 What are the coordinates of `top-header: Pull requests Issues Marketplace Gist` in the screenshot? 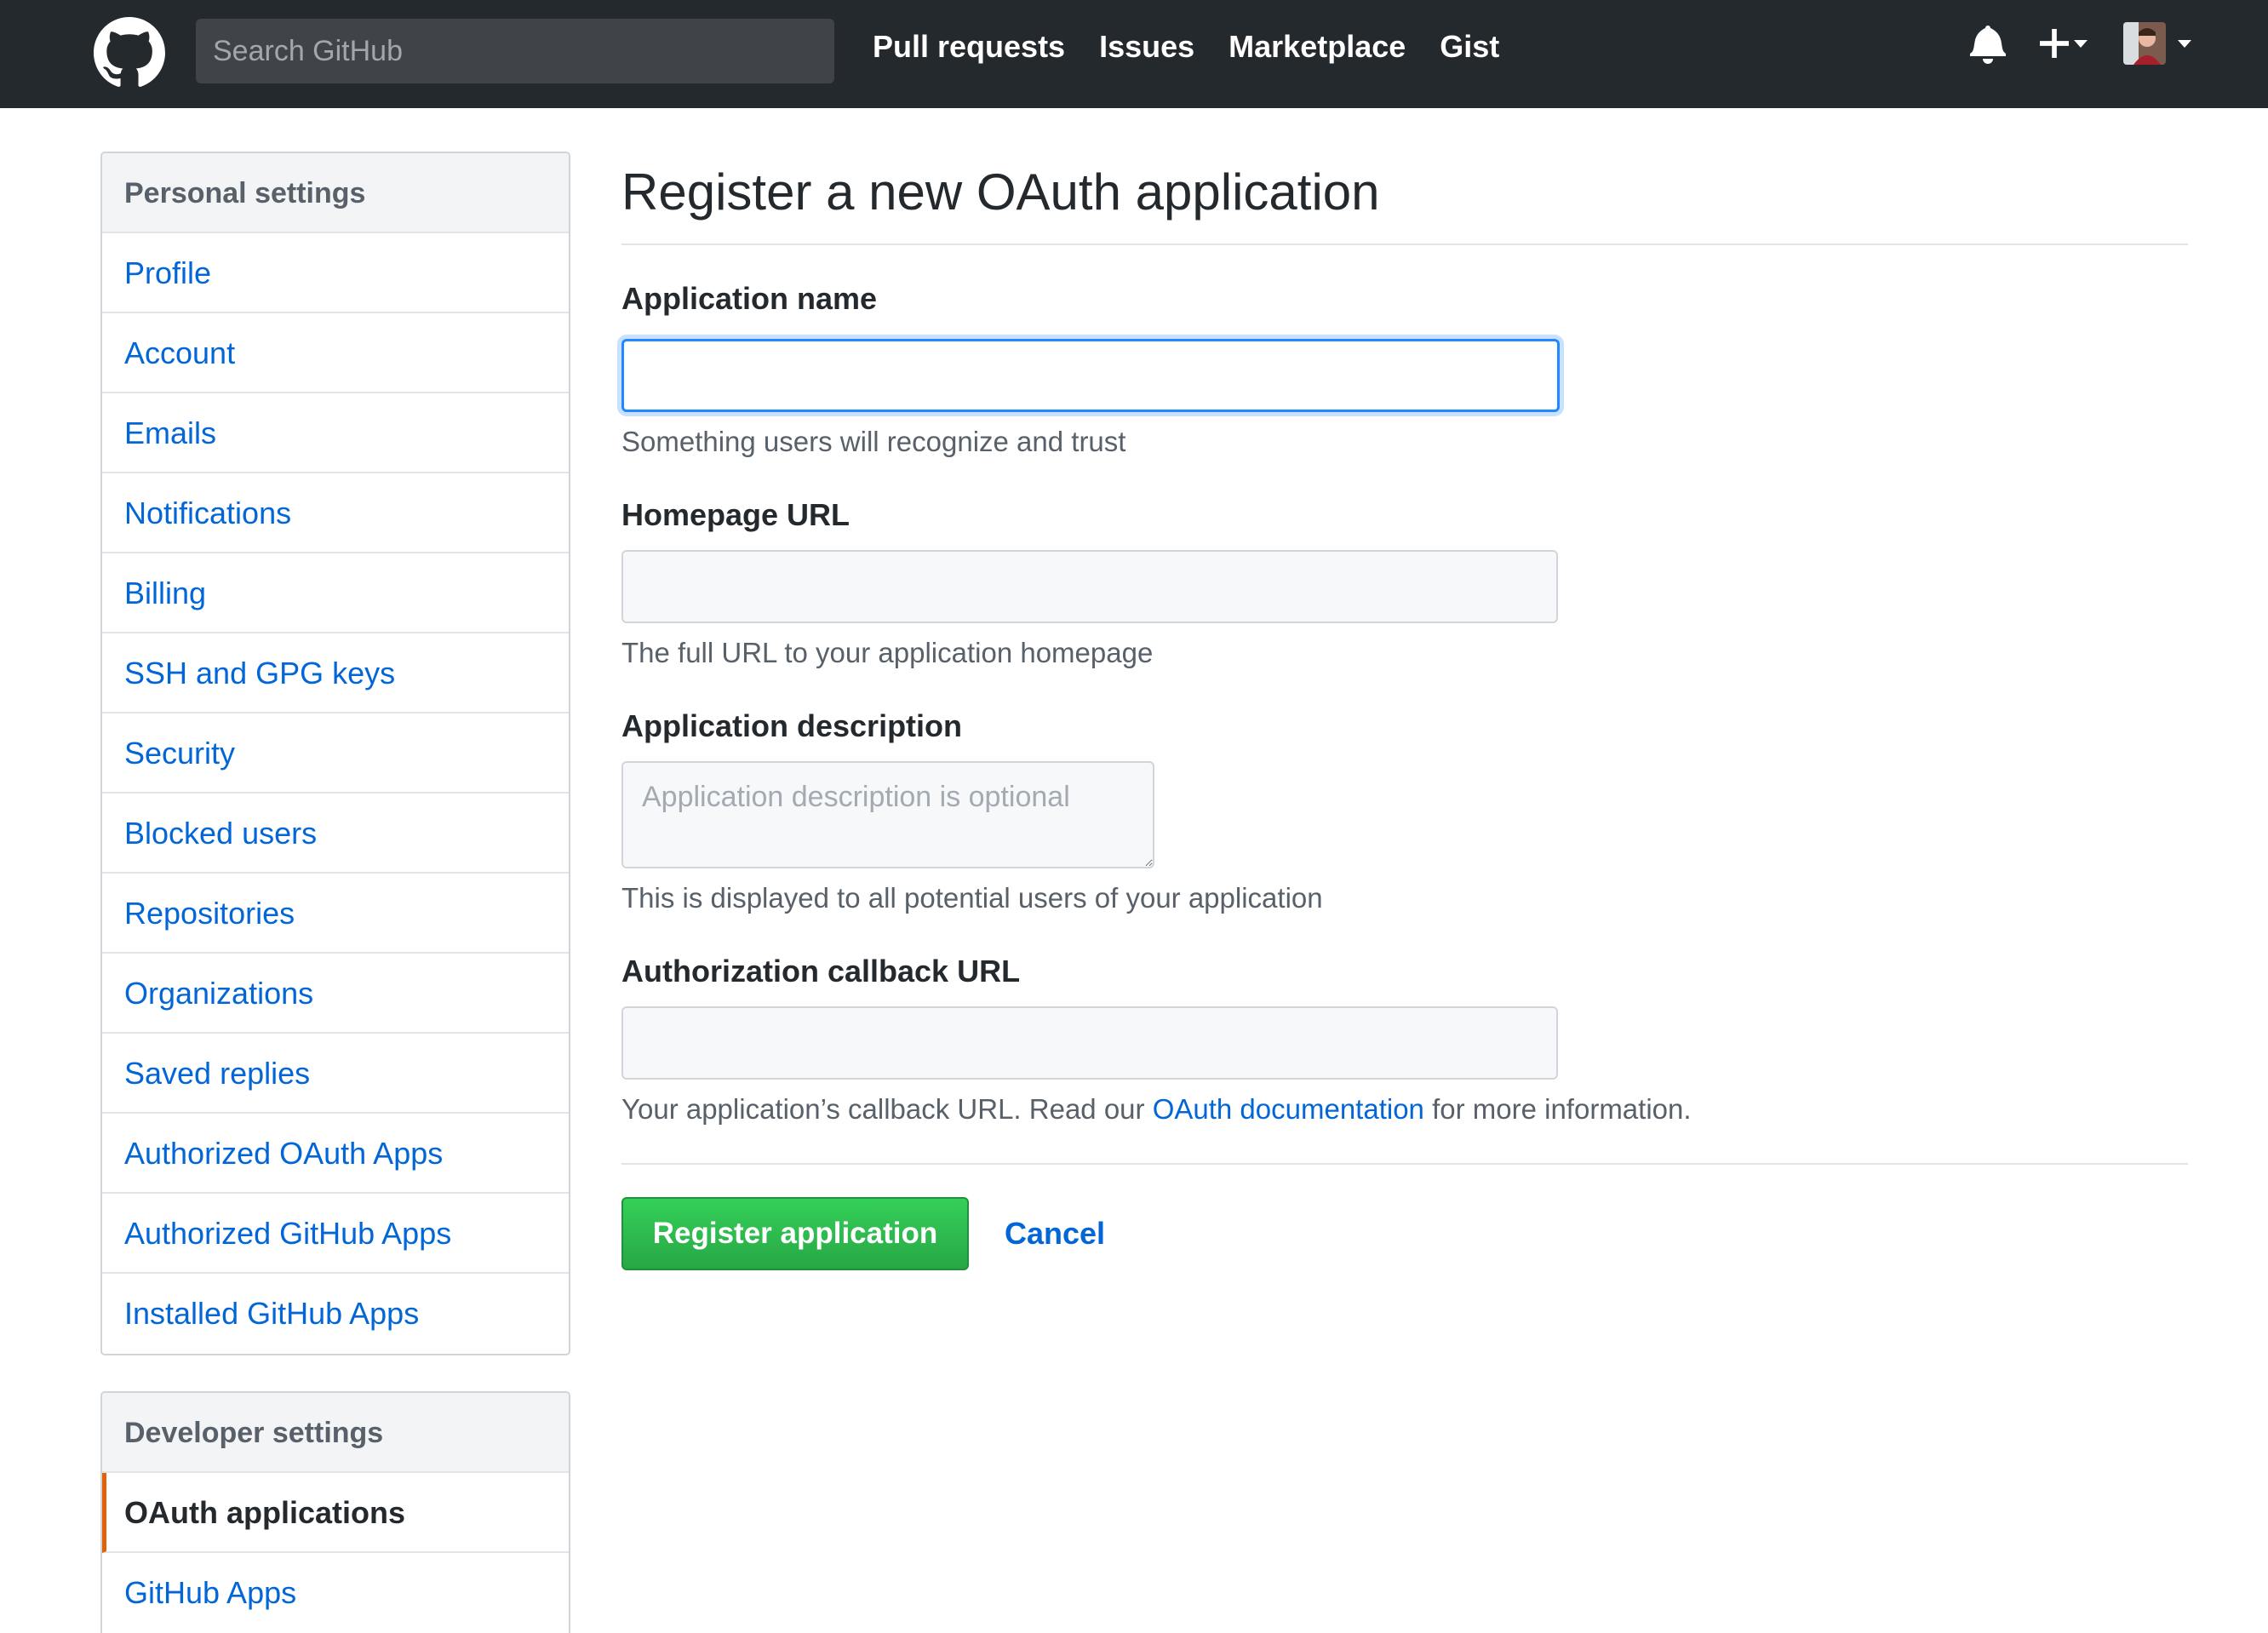 It's located at (1134, 54).